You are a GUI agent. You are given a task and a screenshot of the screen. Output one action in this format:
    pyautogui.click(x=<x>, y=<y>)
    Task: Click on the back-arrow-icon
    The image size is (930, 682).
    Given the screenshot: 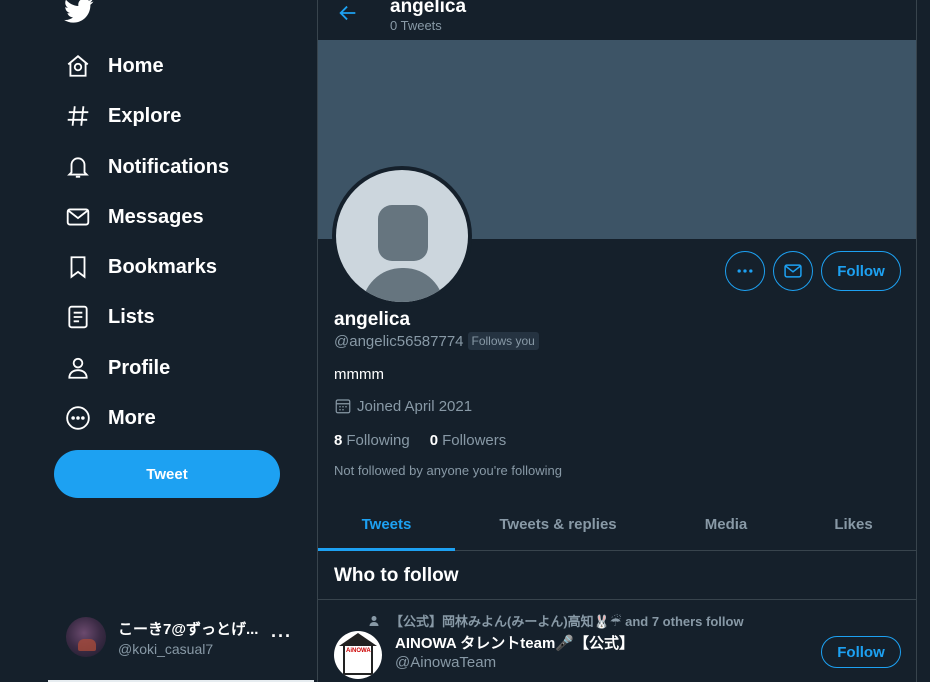 What is the action you would take?
    pyautogui.click(x=348, y=13)
    